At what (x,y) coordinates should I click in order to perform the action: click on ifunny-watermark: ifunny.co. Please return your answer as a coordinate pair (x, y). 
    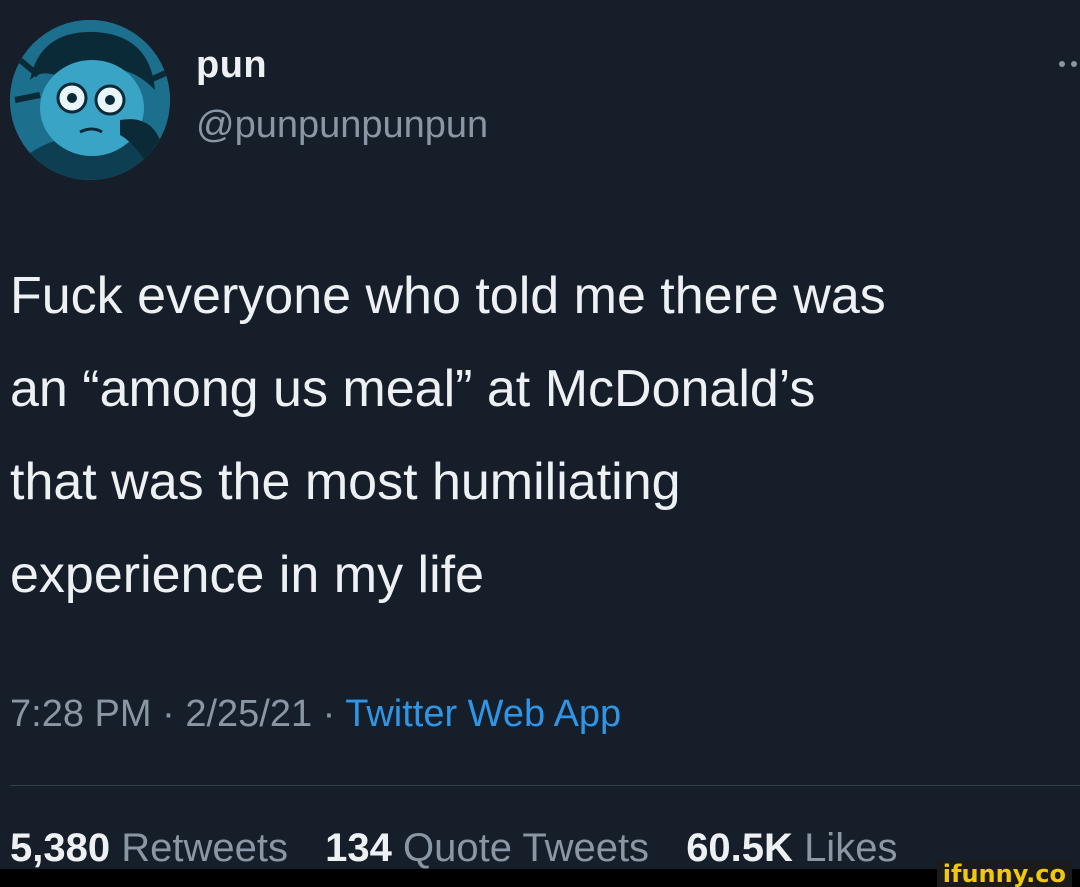
    Looking at the image, I should click on (1004, 874).